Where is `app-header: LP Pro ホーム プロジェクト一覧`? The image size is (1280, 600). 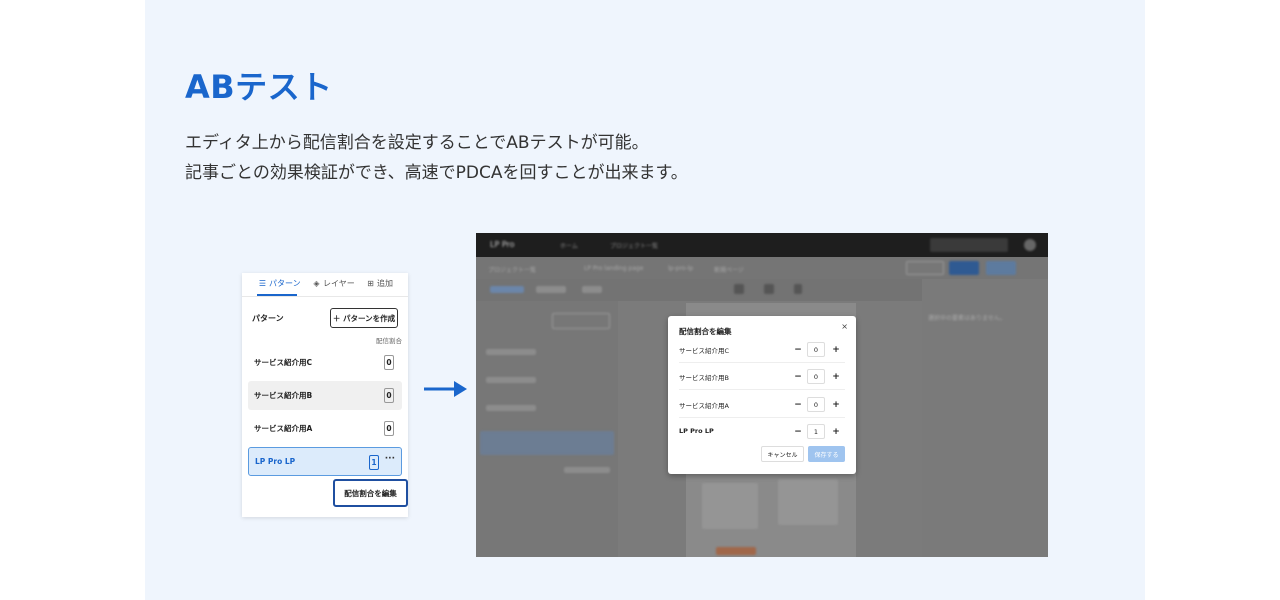 app-header: LP Pro ホーム プロジェクト一覧 is located at coordinates (762, 245).